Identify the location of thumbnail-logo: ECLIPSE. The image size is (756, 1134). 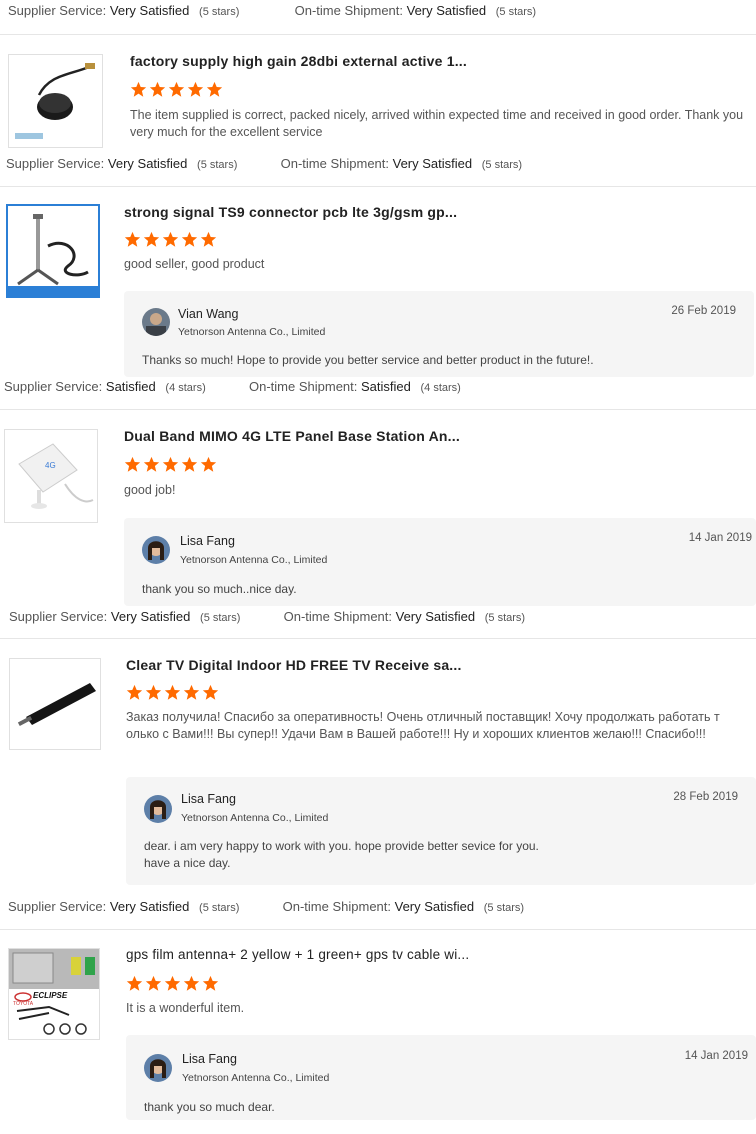
(50, 995).